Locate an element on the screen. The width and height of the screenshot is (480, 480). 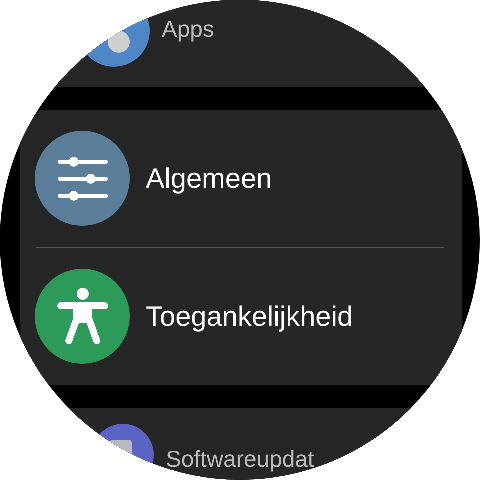
menu-item-label: Softwareupdat is located at coordinates (240, 448).